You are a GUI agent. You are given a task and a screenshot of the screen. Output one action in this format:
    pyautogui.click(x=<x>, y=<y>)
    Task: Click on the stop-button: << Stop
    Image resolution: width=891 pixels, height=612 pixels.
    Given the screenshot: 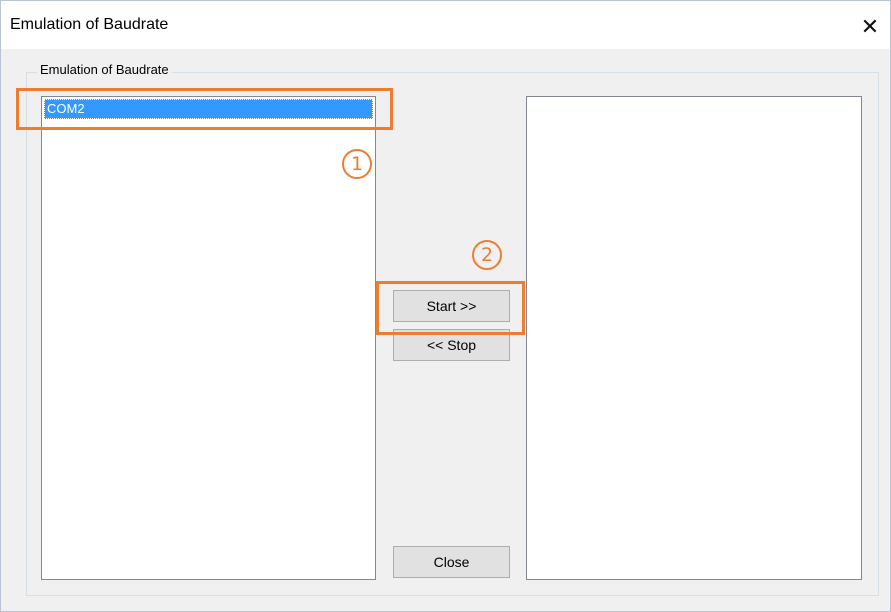 What is the action you would take?
    pyautogui.click(x=451, y=345)
    